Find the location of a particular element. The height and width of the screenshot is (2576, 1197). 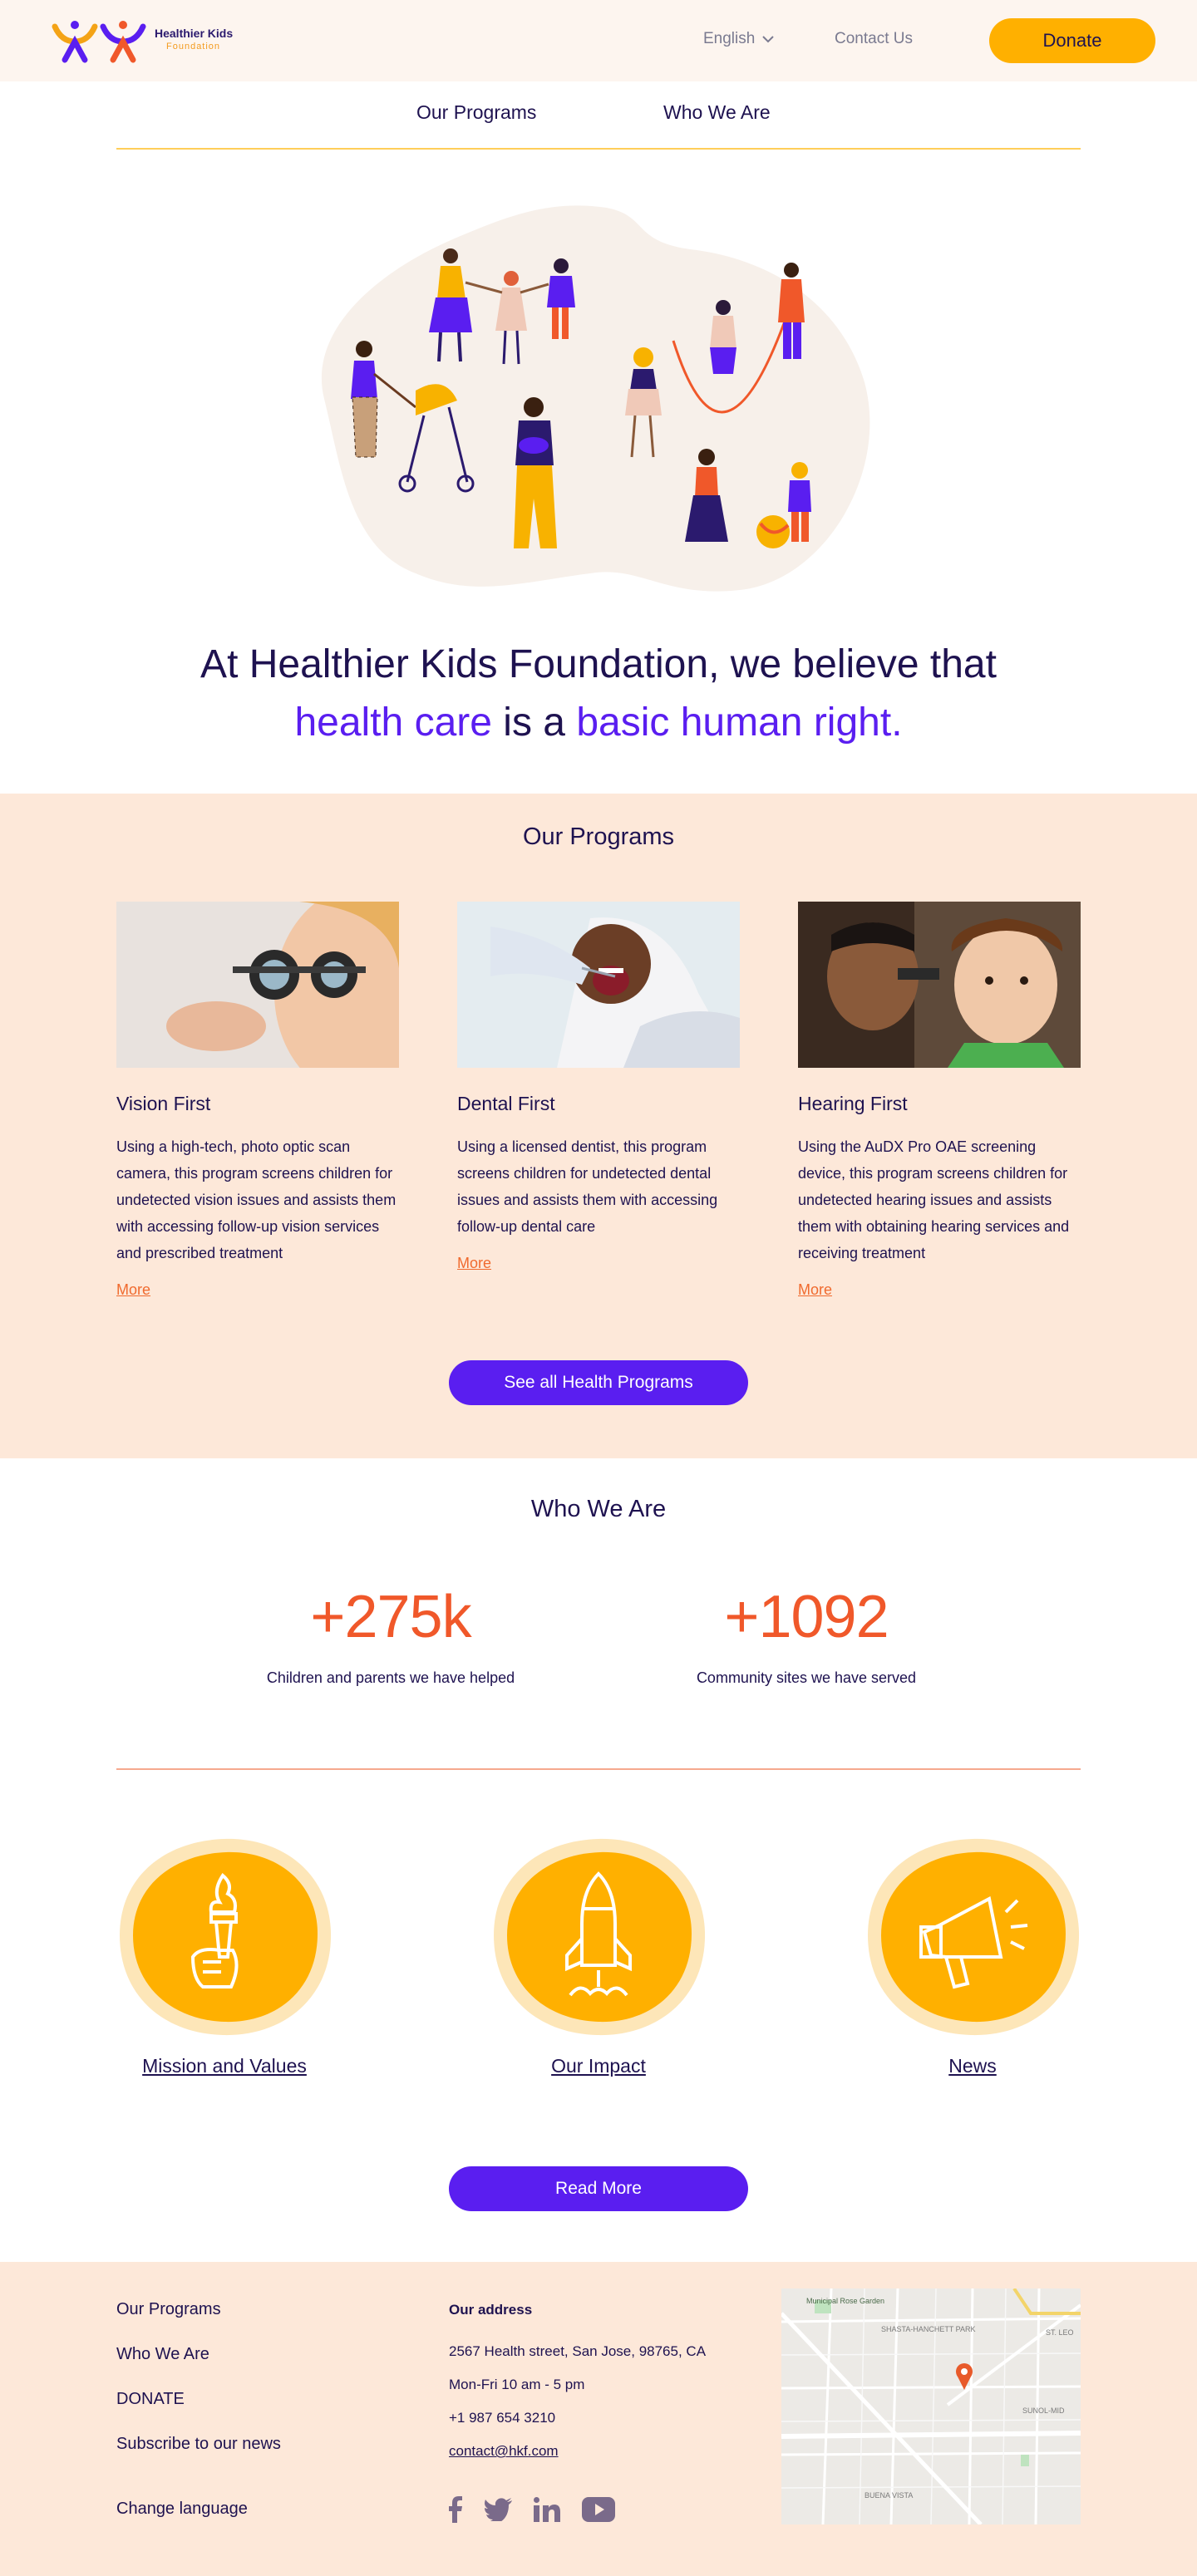

nav-our-programs: Our Programs is located at coordinates (476, 112).